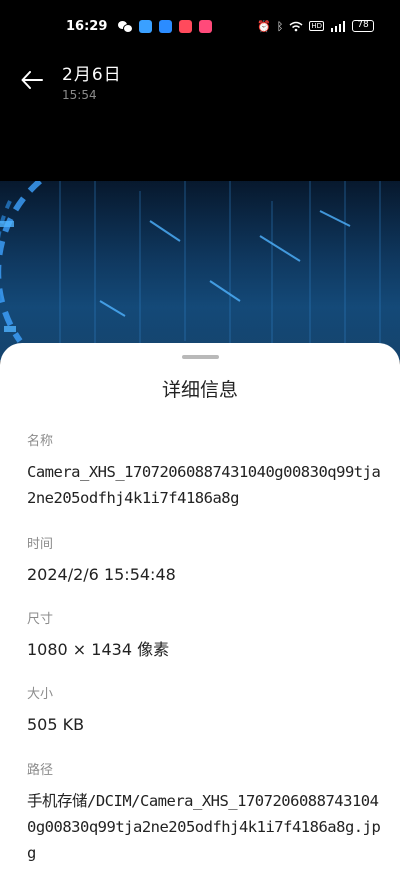  I want to click on time-value: 2024/2/6 15:54:48, so click(101, 574).